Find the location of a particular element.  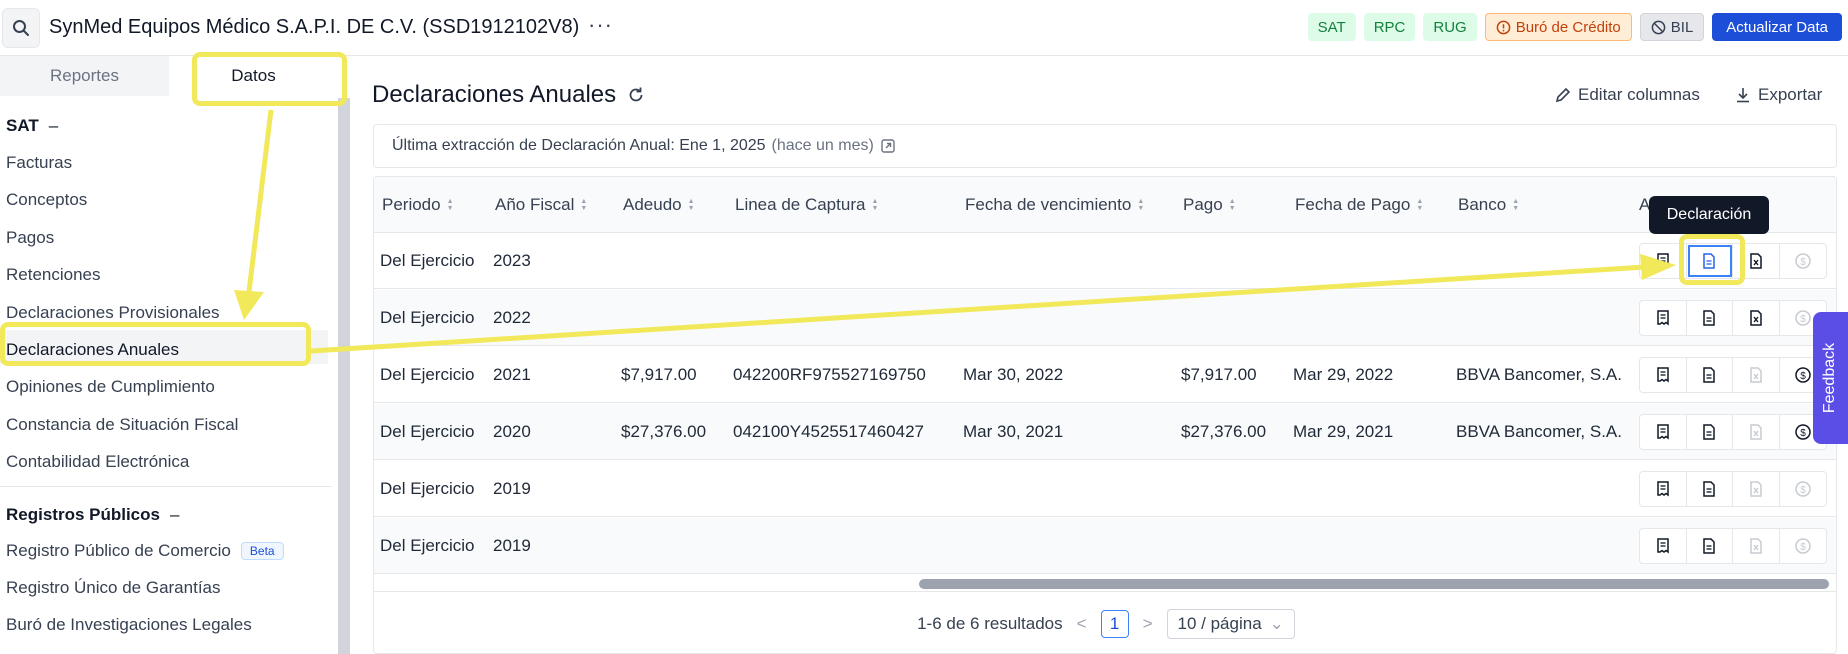

sidebar-scrollbar is located at coordinates (344, 376).